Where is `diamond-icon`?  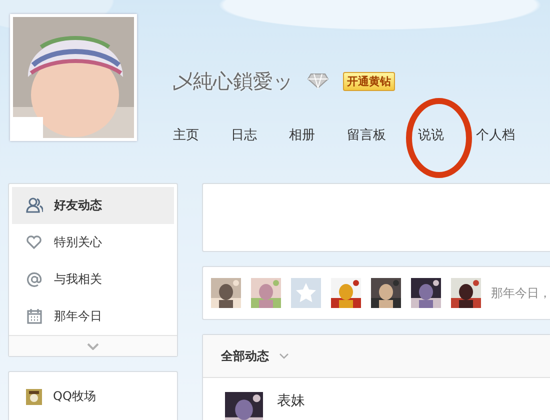
diamond-icon is located at coordinates (318, 81).